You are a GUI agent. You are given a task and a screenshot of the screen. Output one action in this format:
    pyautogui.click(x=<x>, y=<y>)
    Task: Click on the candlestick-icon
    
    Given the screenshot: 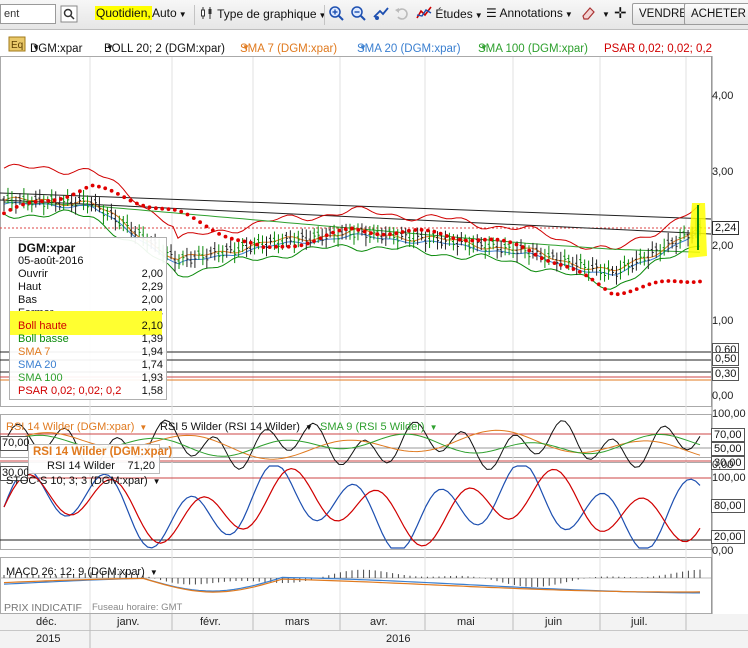 What is the action you would take?
    pyautogui.click(x=206, y=13)
    